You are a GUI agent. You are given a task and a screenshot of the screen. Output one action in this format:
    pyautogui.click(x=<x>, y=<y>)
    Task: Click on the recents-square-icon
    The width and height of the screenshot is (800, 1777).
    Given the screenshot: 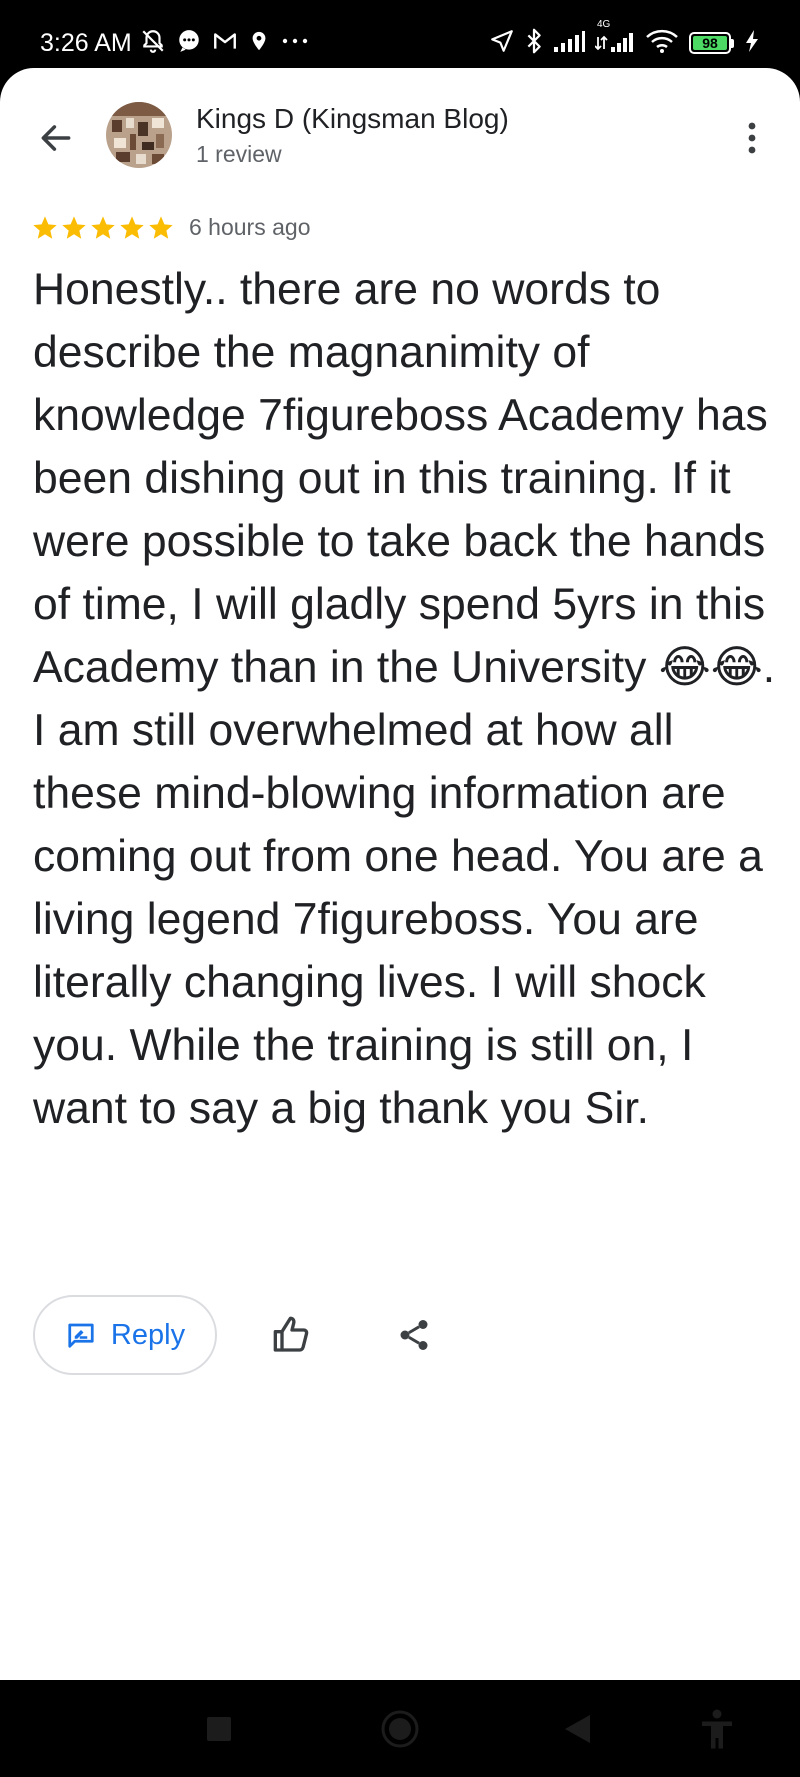 What is the action you would take?
    pyautogui.click(x=219, y=1729)
    